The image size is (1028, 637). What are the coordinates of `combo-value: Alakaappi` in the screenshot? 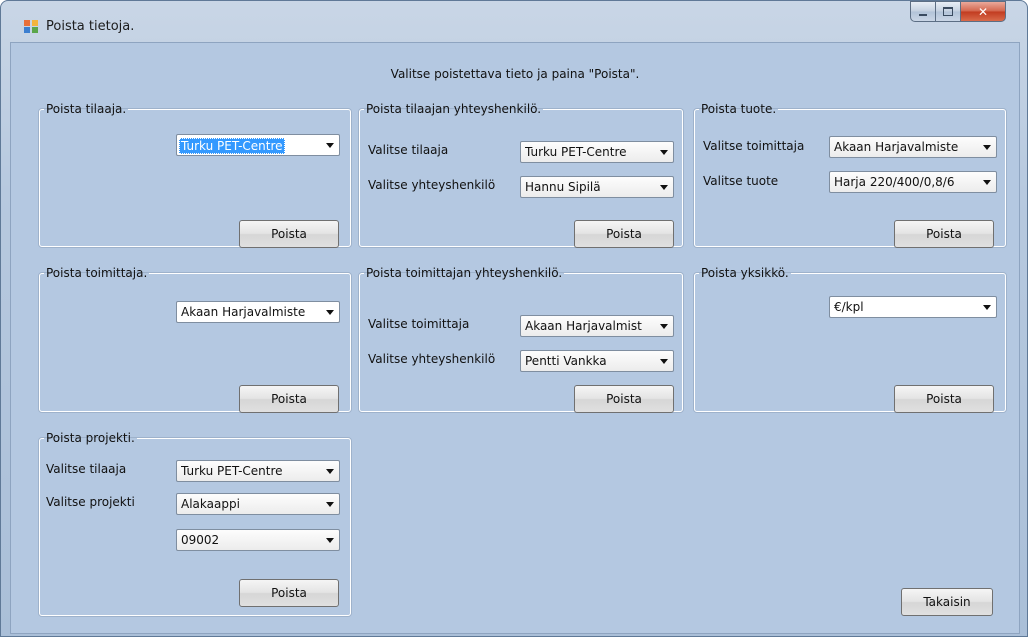 It's located at (210, 504).